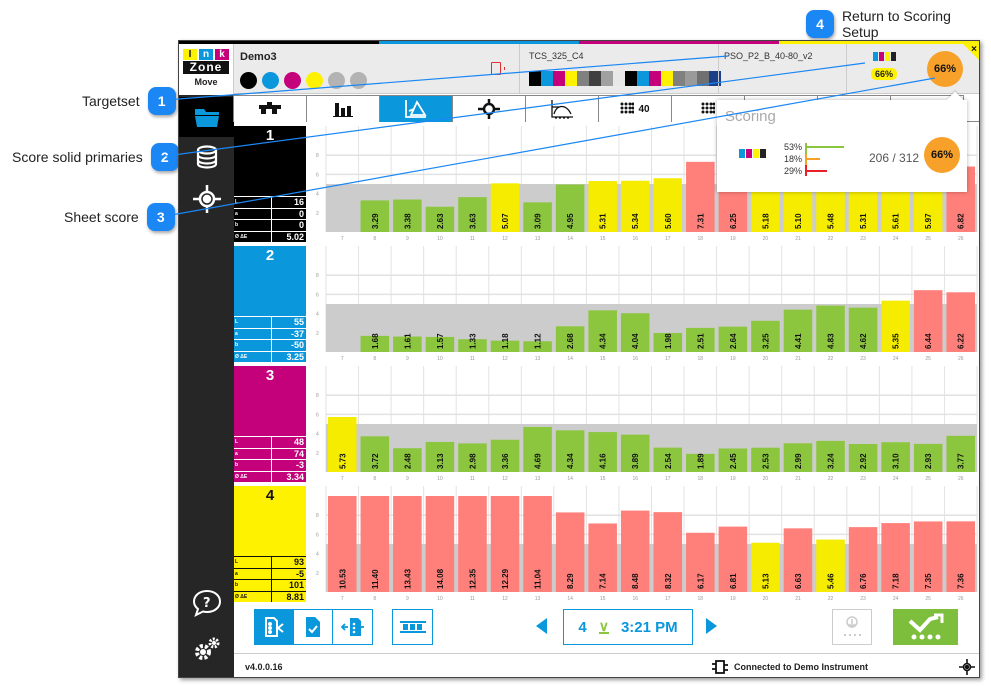 The image size is (991, 687). Describe the element at coordinates (505, 578) in the screenshot. I see `bar-value-label: 12.29` at that location.